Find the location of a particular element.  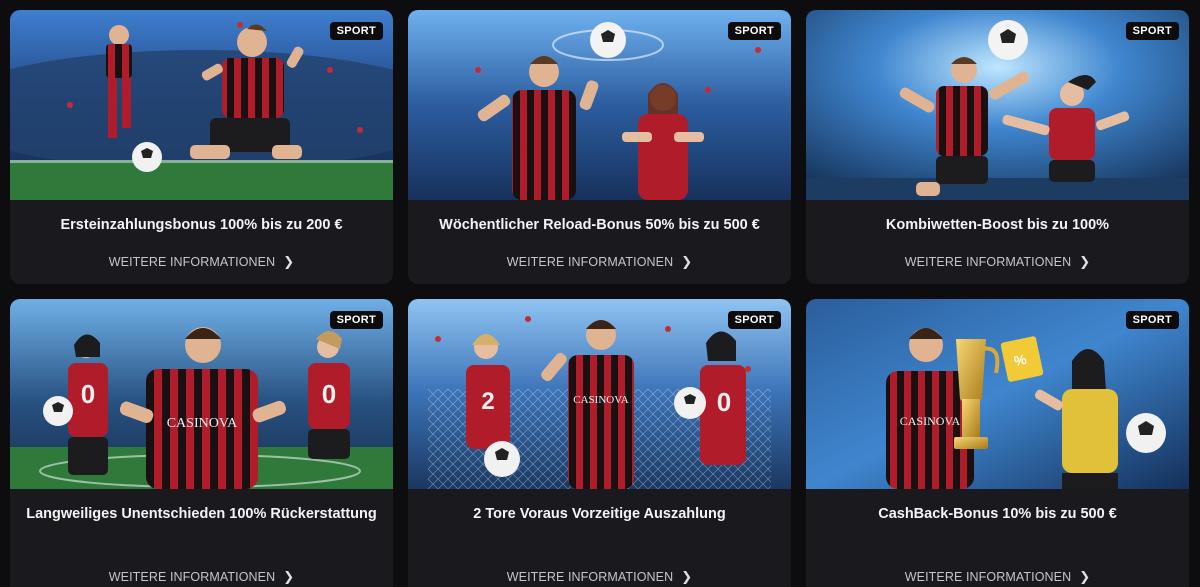

promo-title: CashBack-Bonus 10% bis zu 500 € is located at coordinates (997, 514).